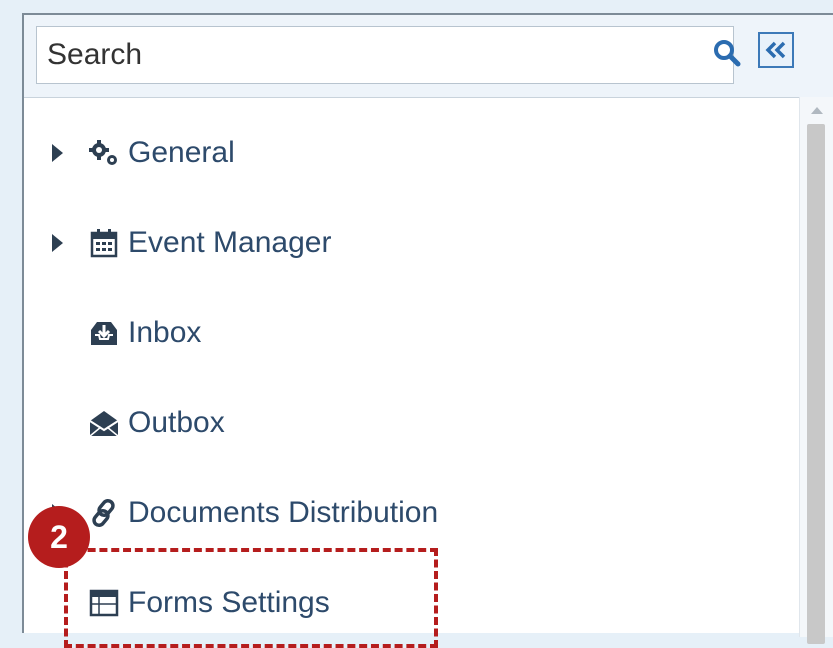 This screenshot has height=648, width=833. I want to click on search-input, so click(385, 55).